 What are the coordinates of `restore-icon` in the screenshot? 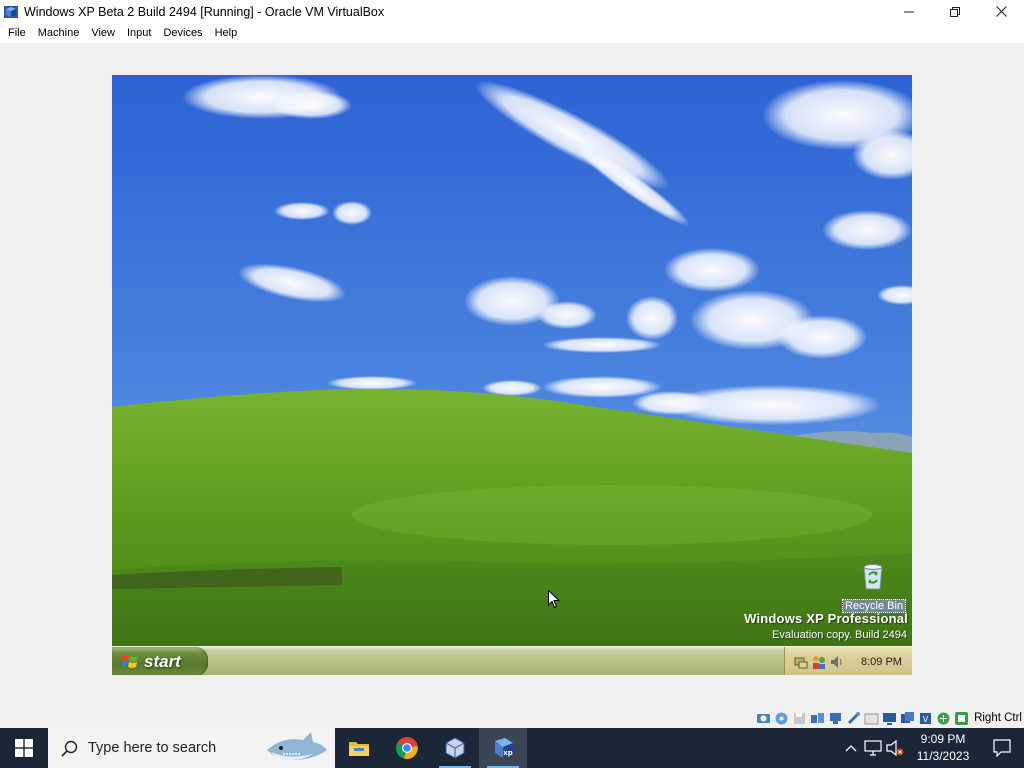 It's located at (955, 11).